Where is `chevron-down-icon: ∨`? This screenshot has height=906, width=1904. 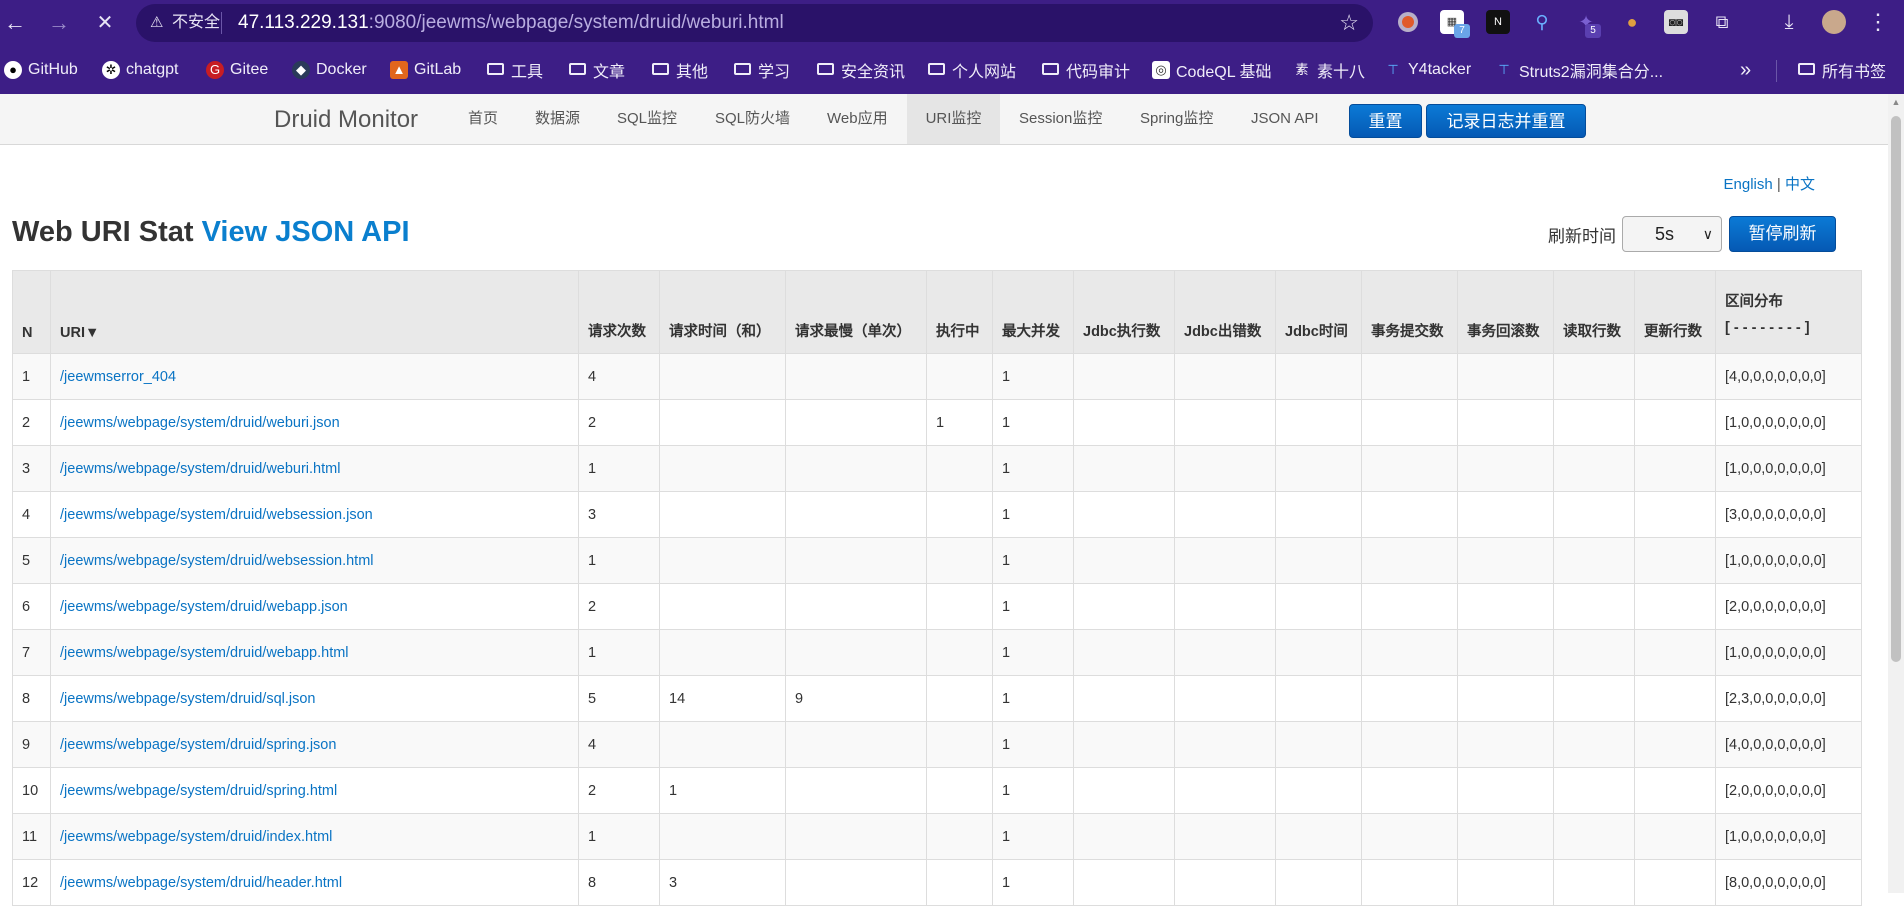 chevron-down-icon: ∨ is located at coordinates (1707, 234).